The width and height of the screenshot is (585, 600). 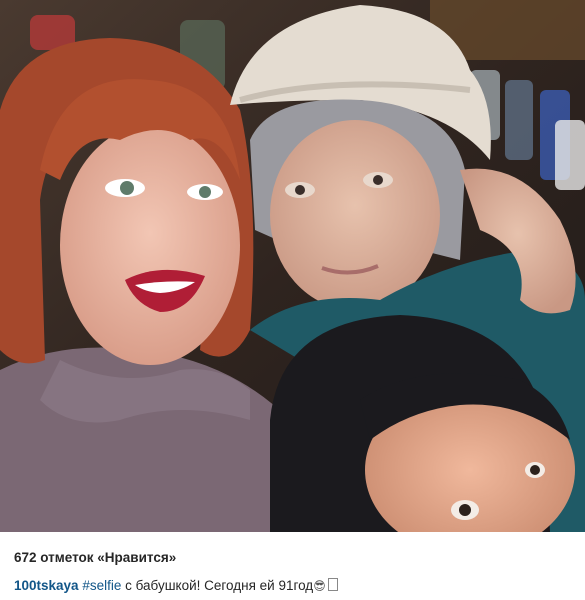 What do you see at coordinates (101, 585) in the screenshot?
I see `caption-hashtag: #selfie` at bounding box center [101, 585].